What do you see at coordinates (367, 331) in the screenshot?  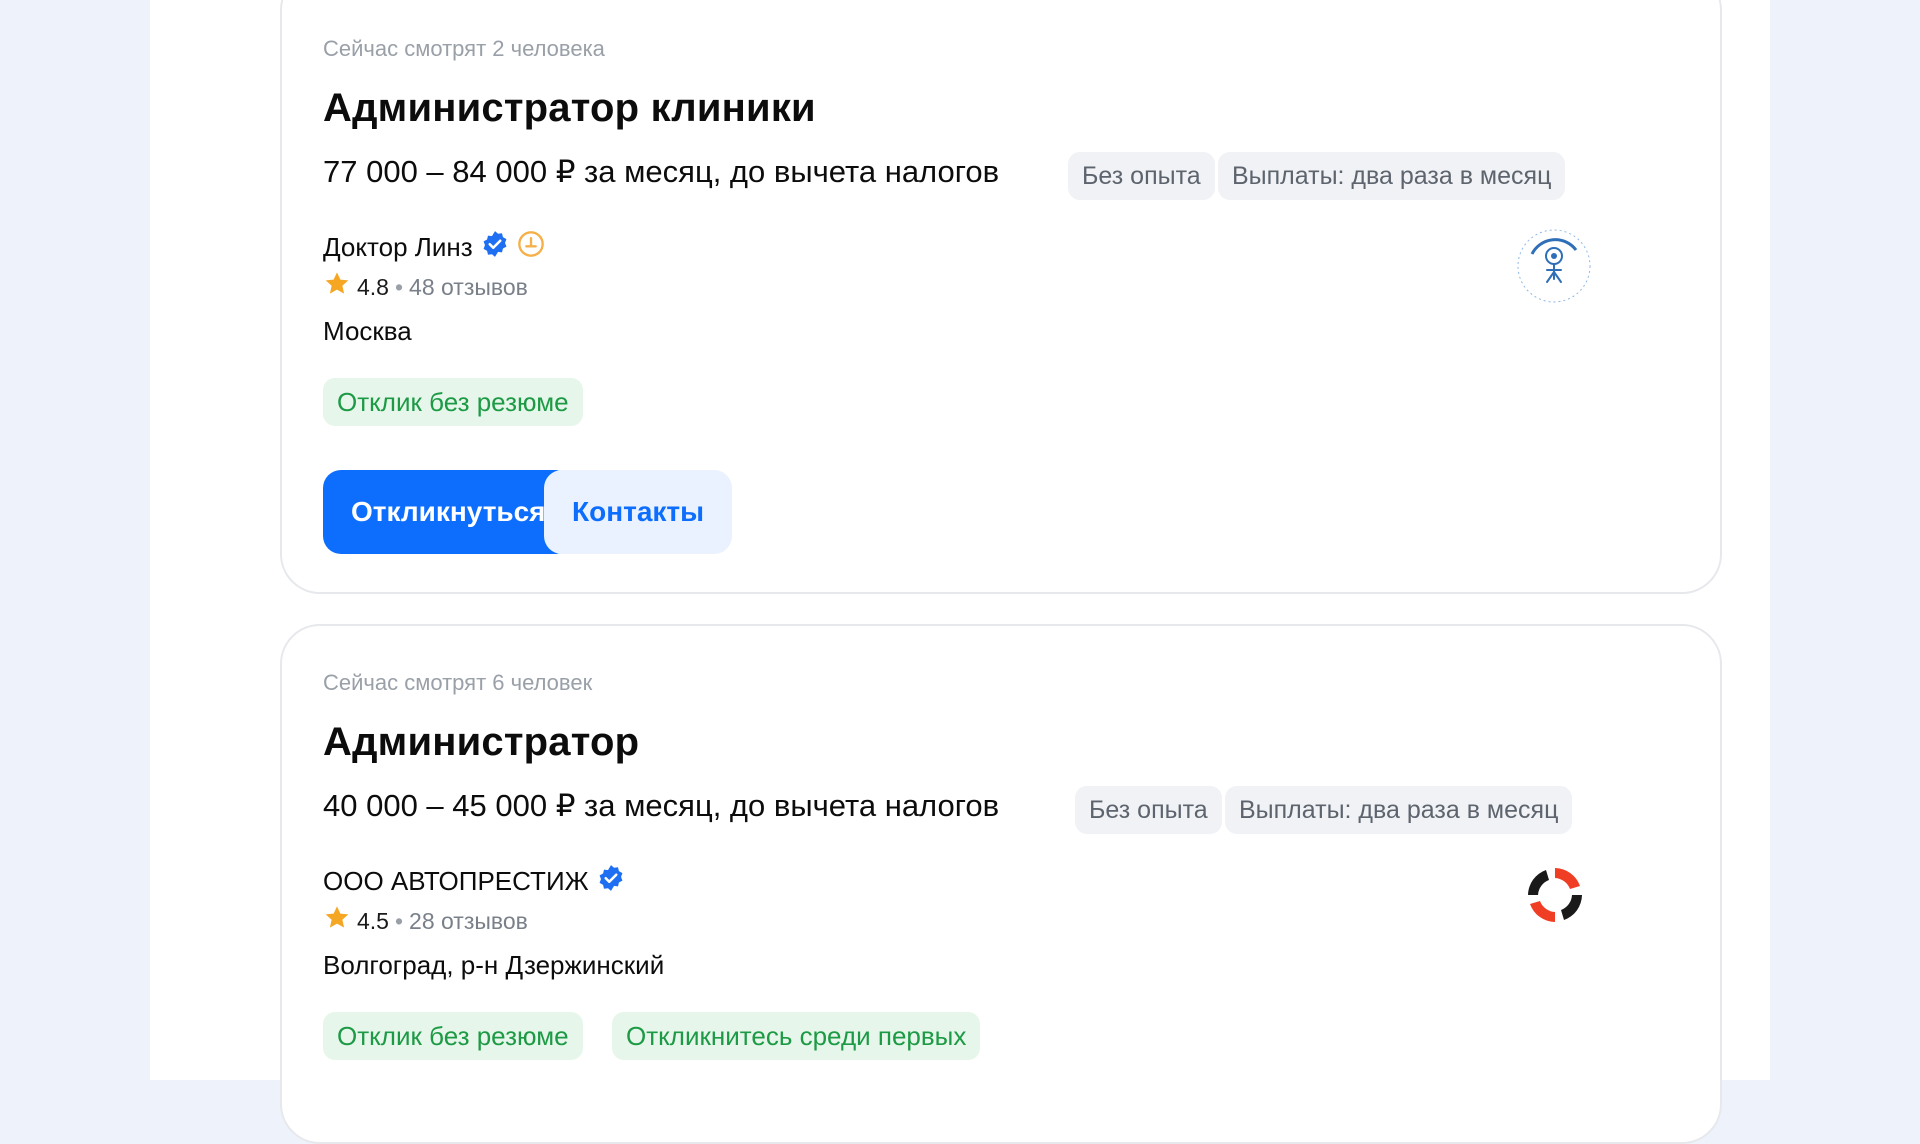 I see `city: Москва` at bounding box center [367, 331].